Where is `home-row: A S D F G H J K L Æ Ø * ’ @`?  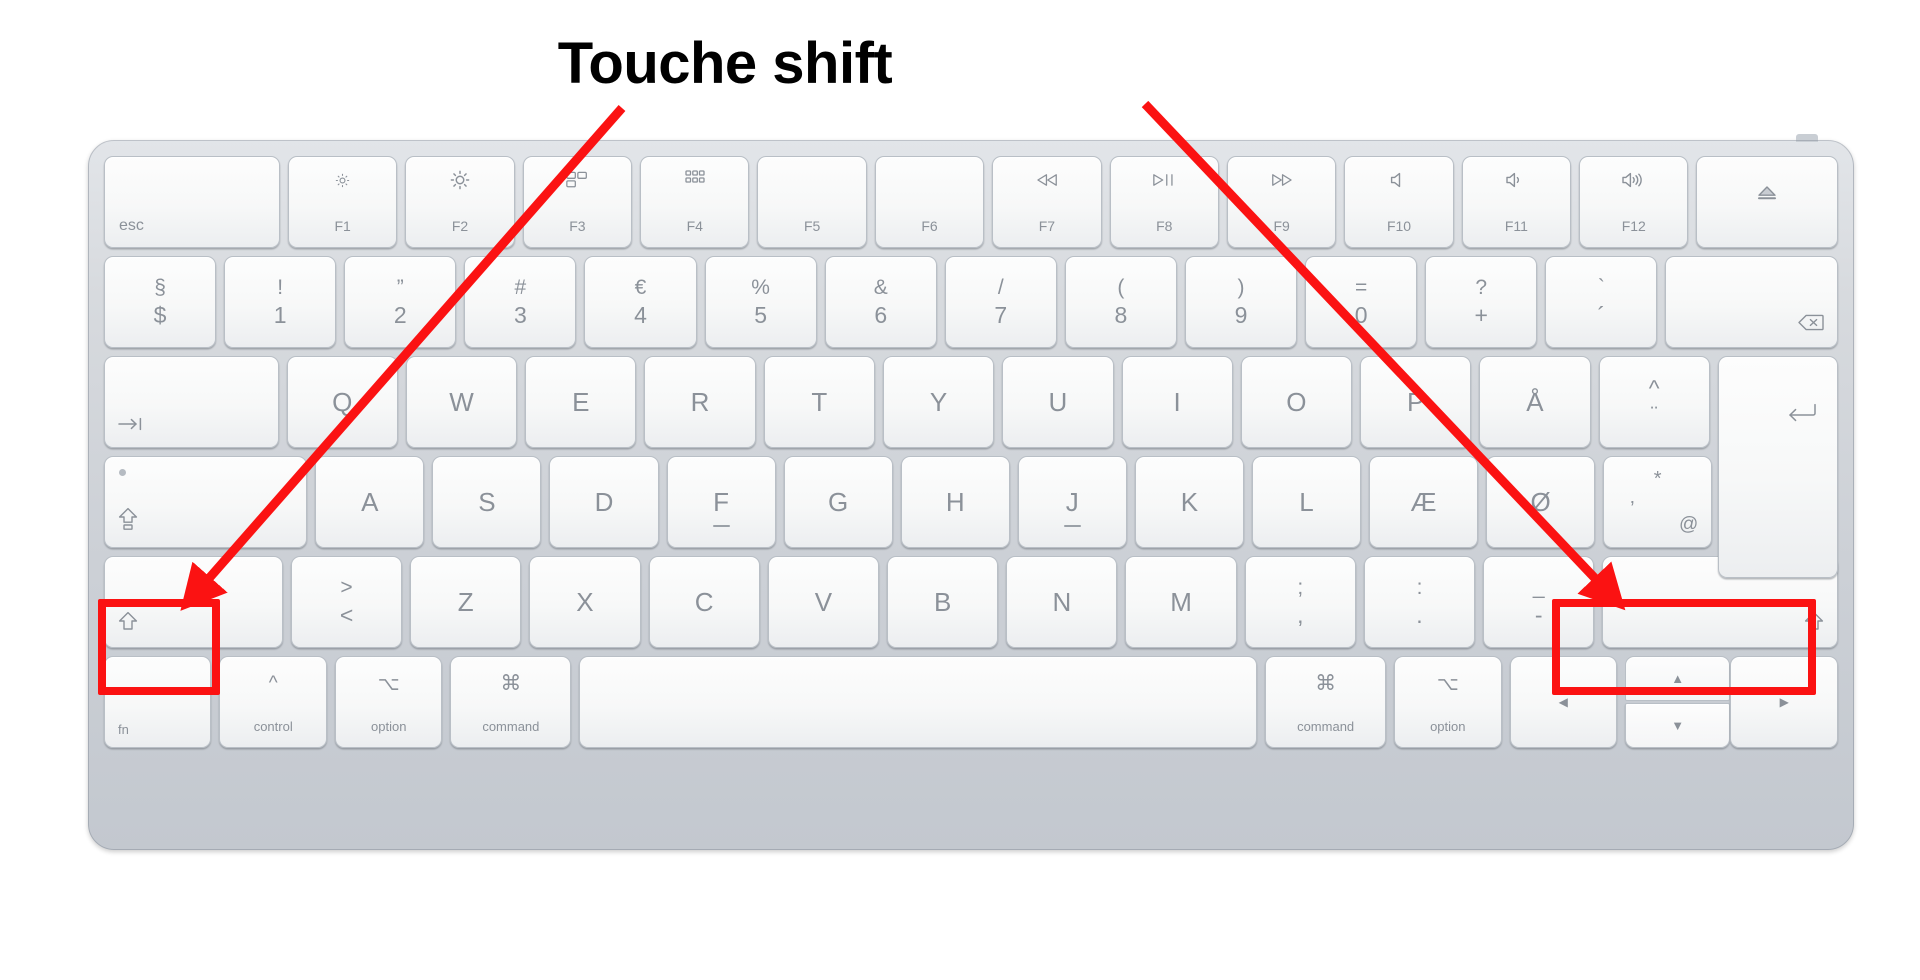
home-row: A S D F G H J K L Æ Ø * ’ @ is located at coordinates (971, 502).